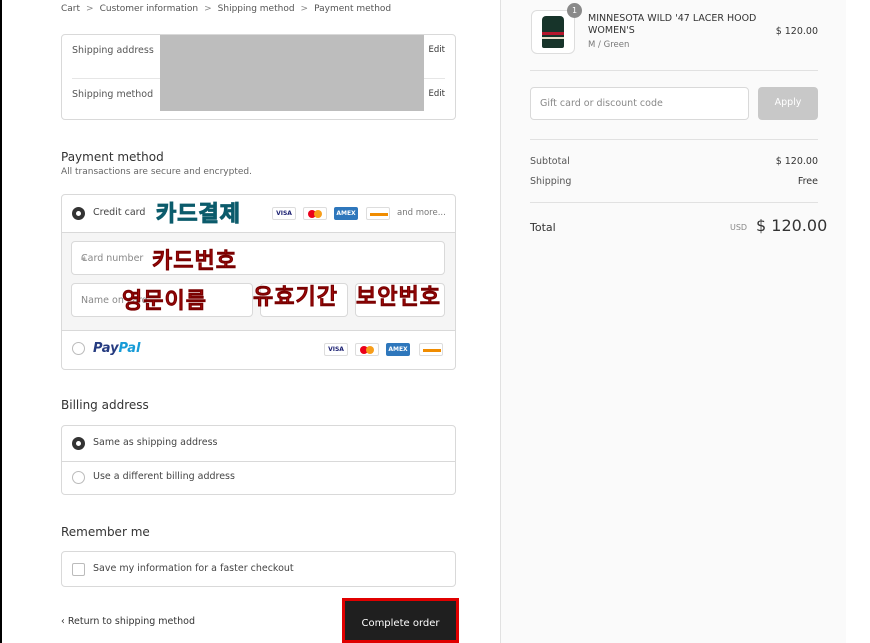 The image size is (870, 643). I want to click on product-thumbnail, so click(553, 32).